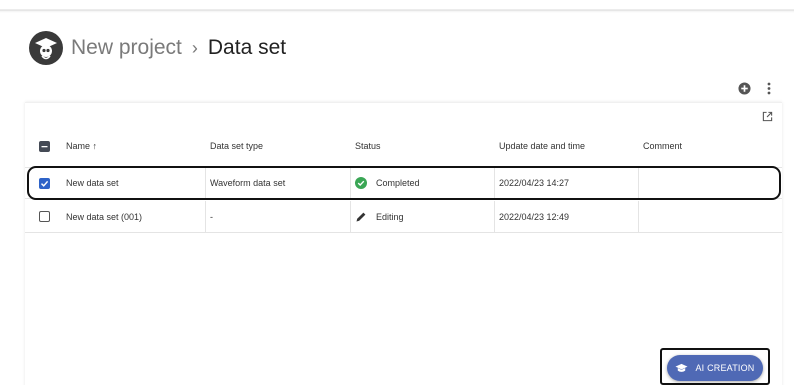  I want to click on add-circle-icon, so click(744, 88).